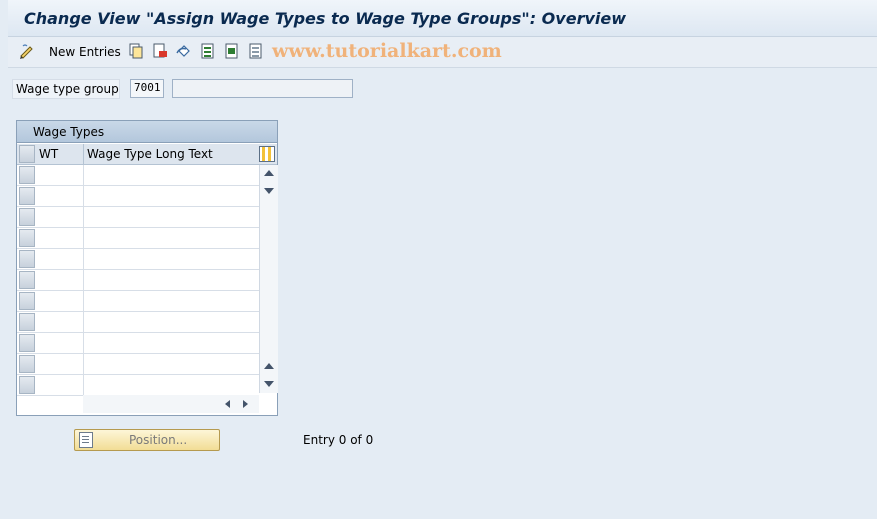 The width and height of the screenshot is (877, 519). What do you see at coordinates (208, 51) in the screenshot?
I see `select-all-icon` at bounding box center [208, 51].